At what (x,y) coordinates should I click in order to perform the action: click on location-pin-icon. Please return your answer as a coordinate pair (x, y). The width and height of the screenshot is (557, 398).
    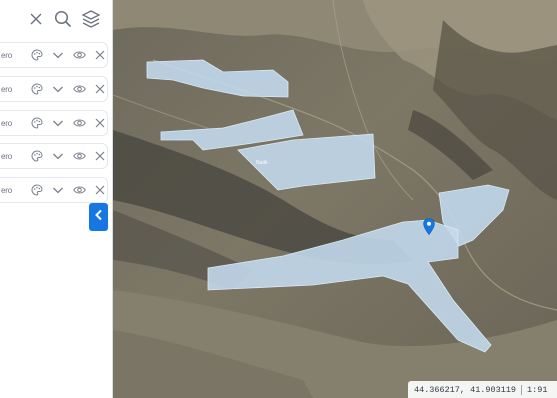
    Looking at the image, I should click on (429, 226).